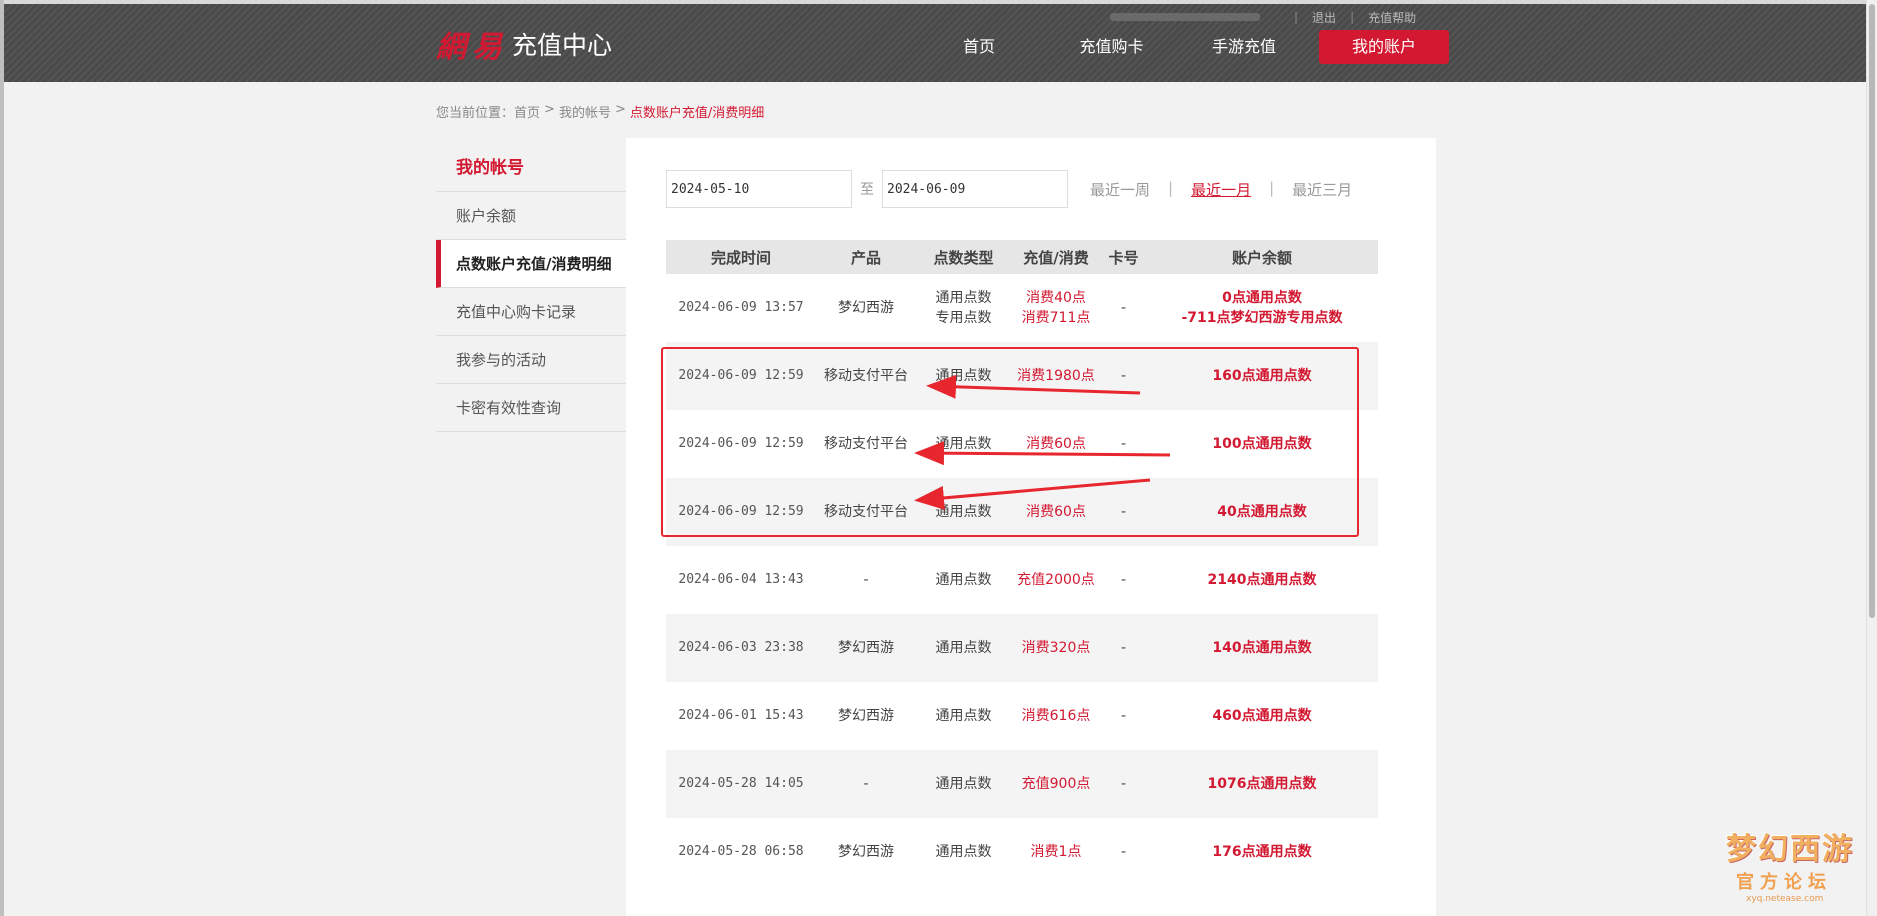 Image resolution: width=1877 pixels, height=916 pixels. What do you see at coordinates (866, 257) in the screenshot?
I see `header-product: 产品` at bounding box center [866, 257].